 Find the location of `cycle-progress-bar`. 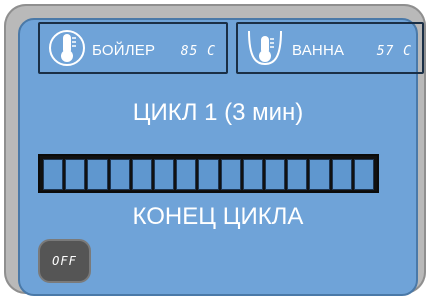

cycle-progress-bar is located at coordinates (208, 173).